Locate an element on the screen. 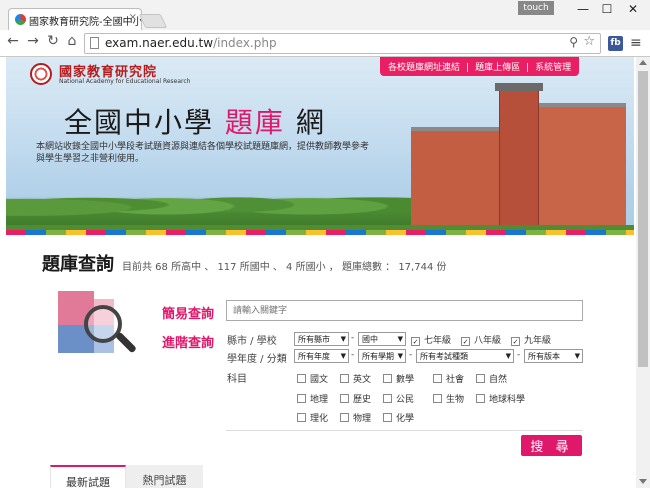  subject-checkbox: 英文 is located at coordinates (355, 378).